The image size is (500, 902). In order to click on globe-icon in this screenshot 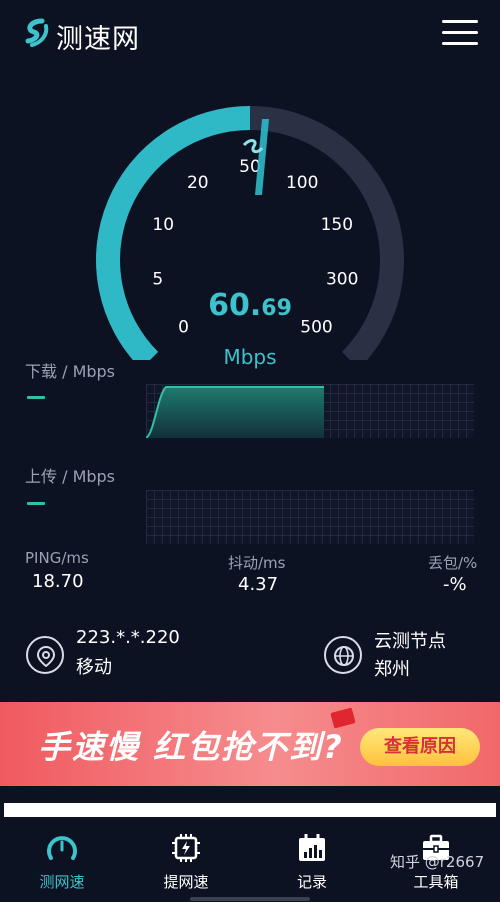, I will do `click(343, 655)`.